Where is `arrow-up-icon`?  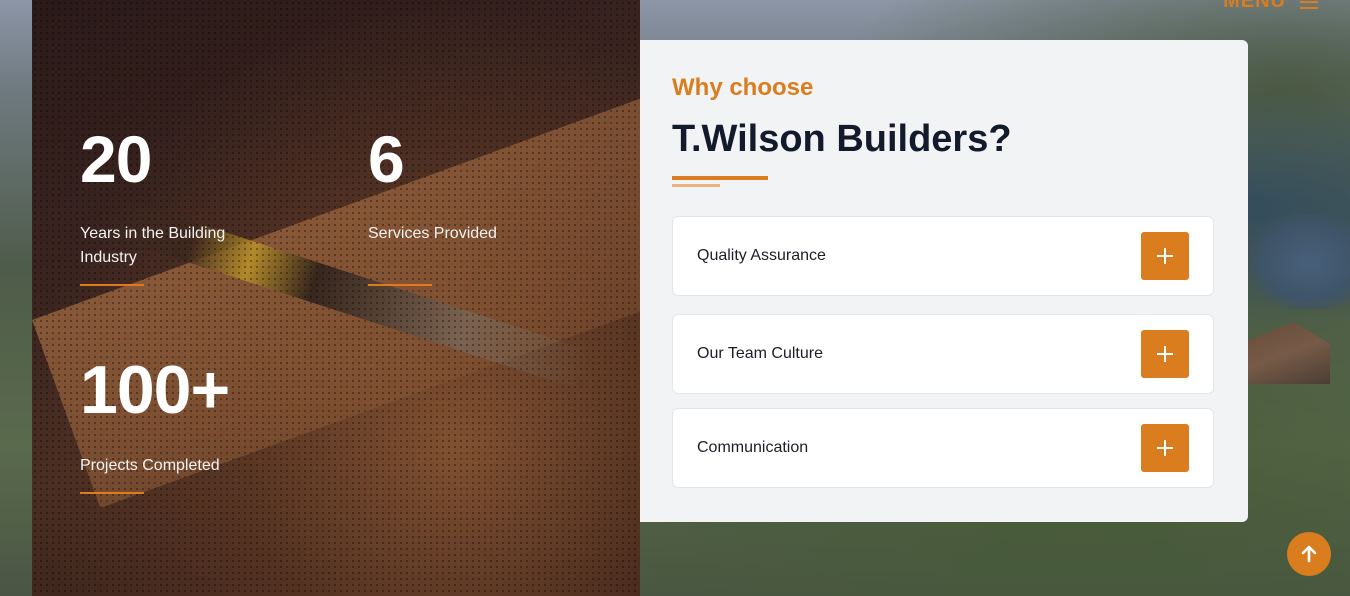 arrow-up-icon is located at coordinates (1309, 554).